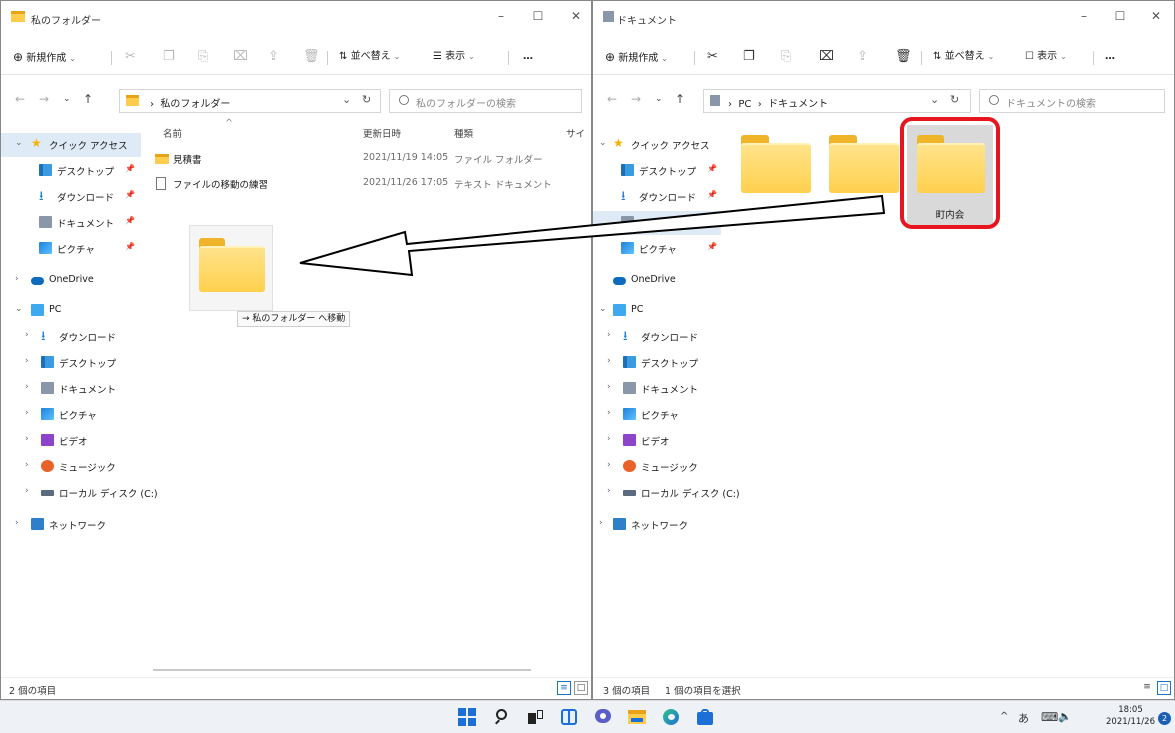 The width and height of the screenshot is (1175, 733). What do you see at coordinates (467, 717) in the screenshot?
I see `start-button` at bounding box center [467, 717].